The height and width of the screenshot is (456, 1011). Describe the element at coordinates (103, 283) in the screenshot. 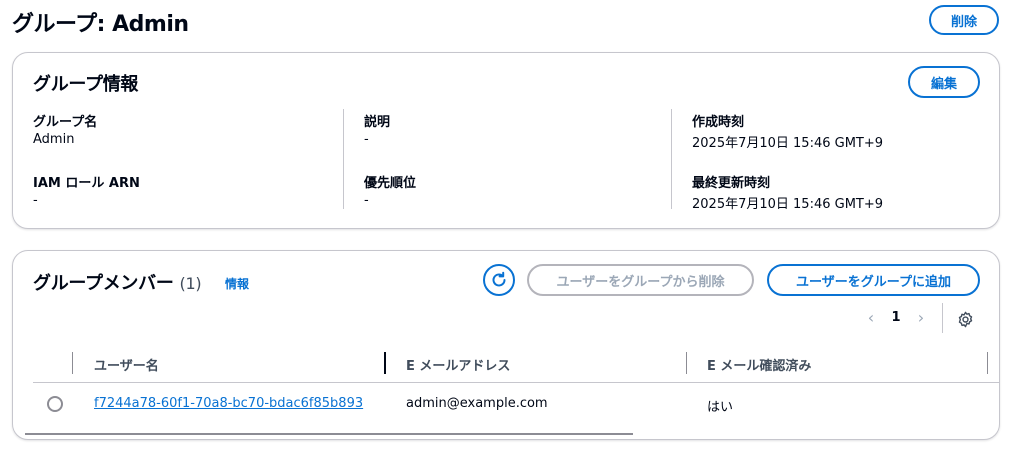

I see `group-members-title-text: グループメンバー` at that location.